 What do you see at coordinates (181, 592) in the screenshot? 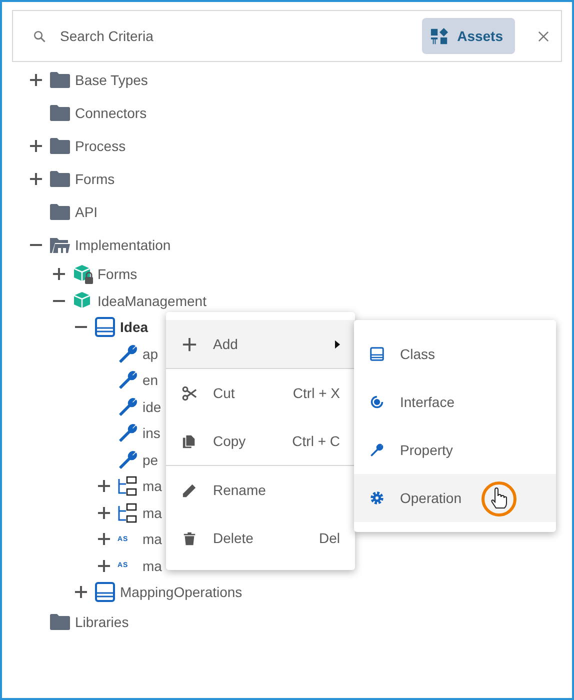
I see `tree-item: MappingOperations` at bounding box center [181, 592].